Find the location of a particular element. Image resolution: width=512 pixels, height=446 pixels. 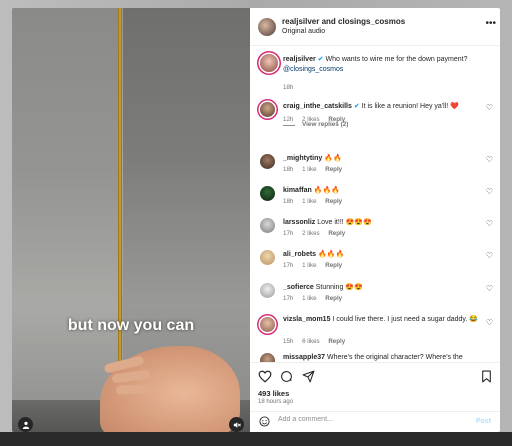

share-icon is located at coordinates (308, 378).